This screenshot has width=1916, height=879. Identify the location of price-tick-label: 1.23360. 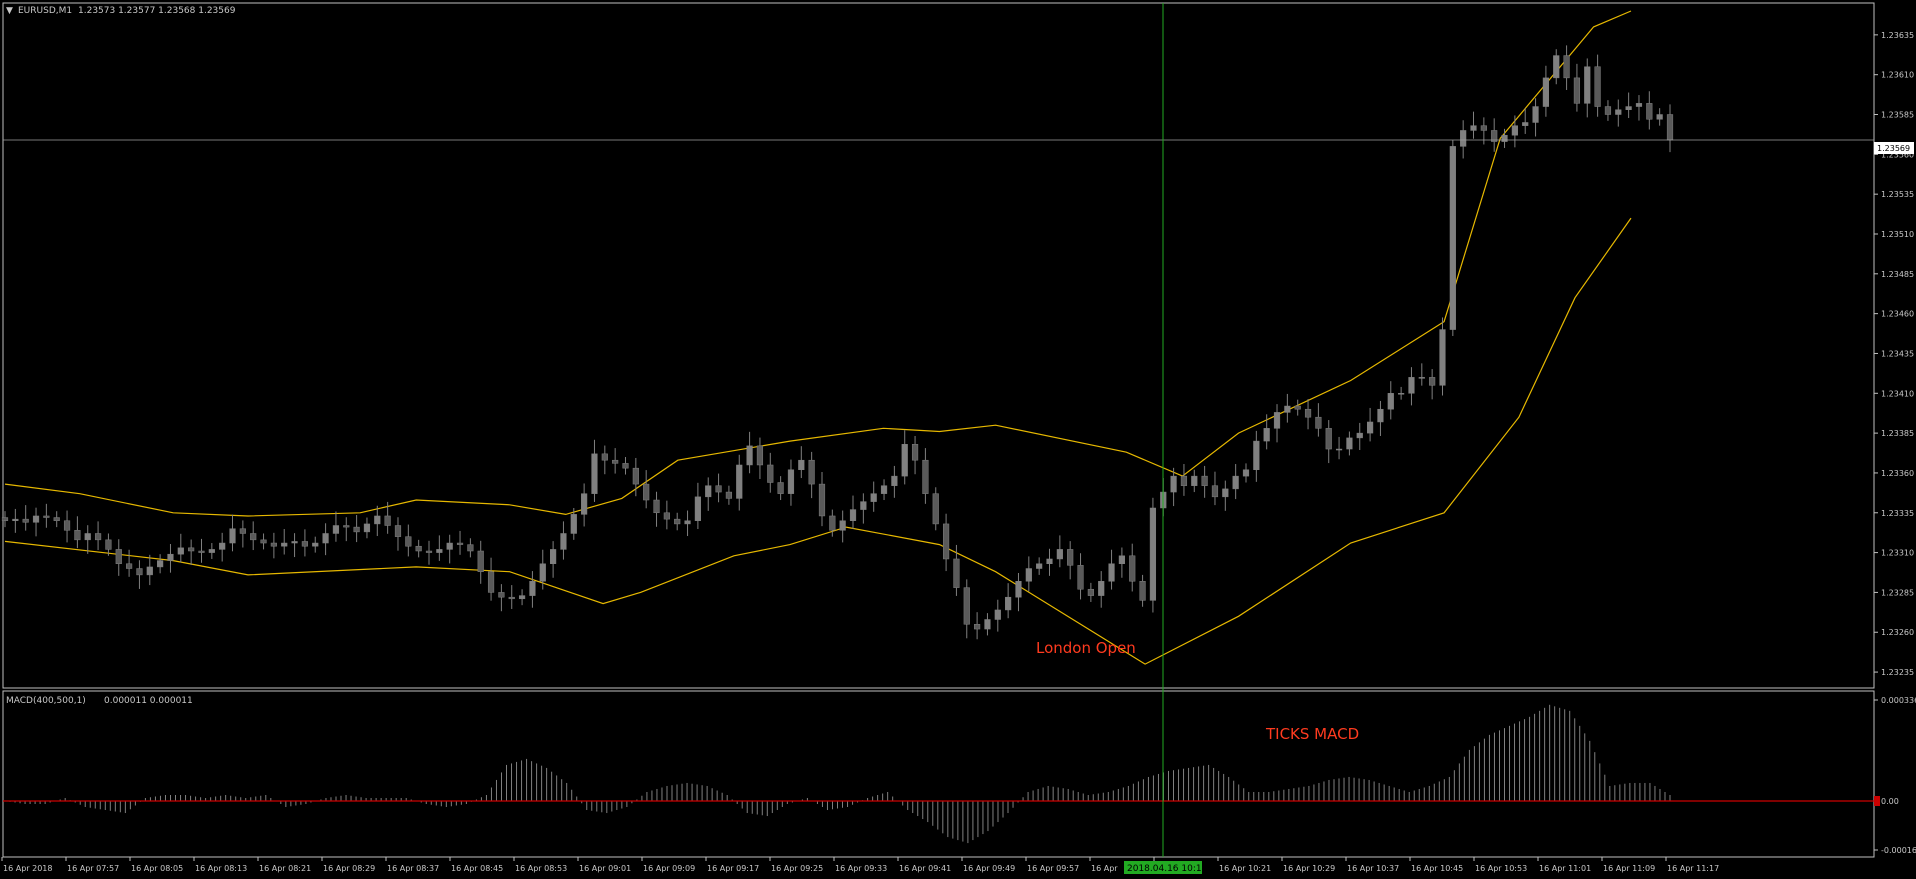
(1897, 473).